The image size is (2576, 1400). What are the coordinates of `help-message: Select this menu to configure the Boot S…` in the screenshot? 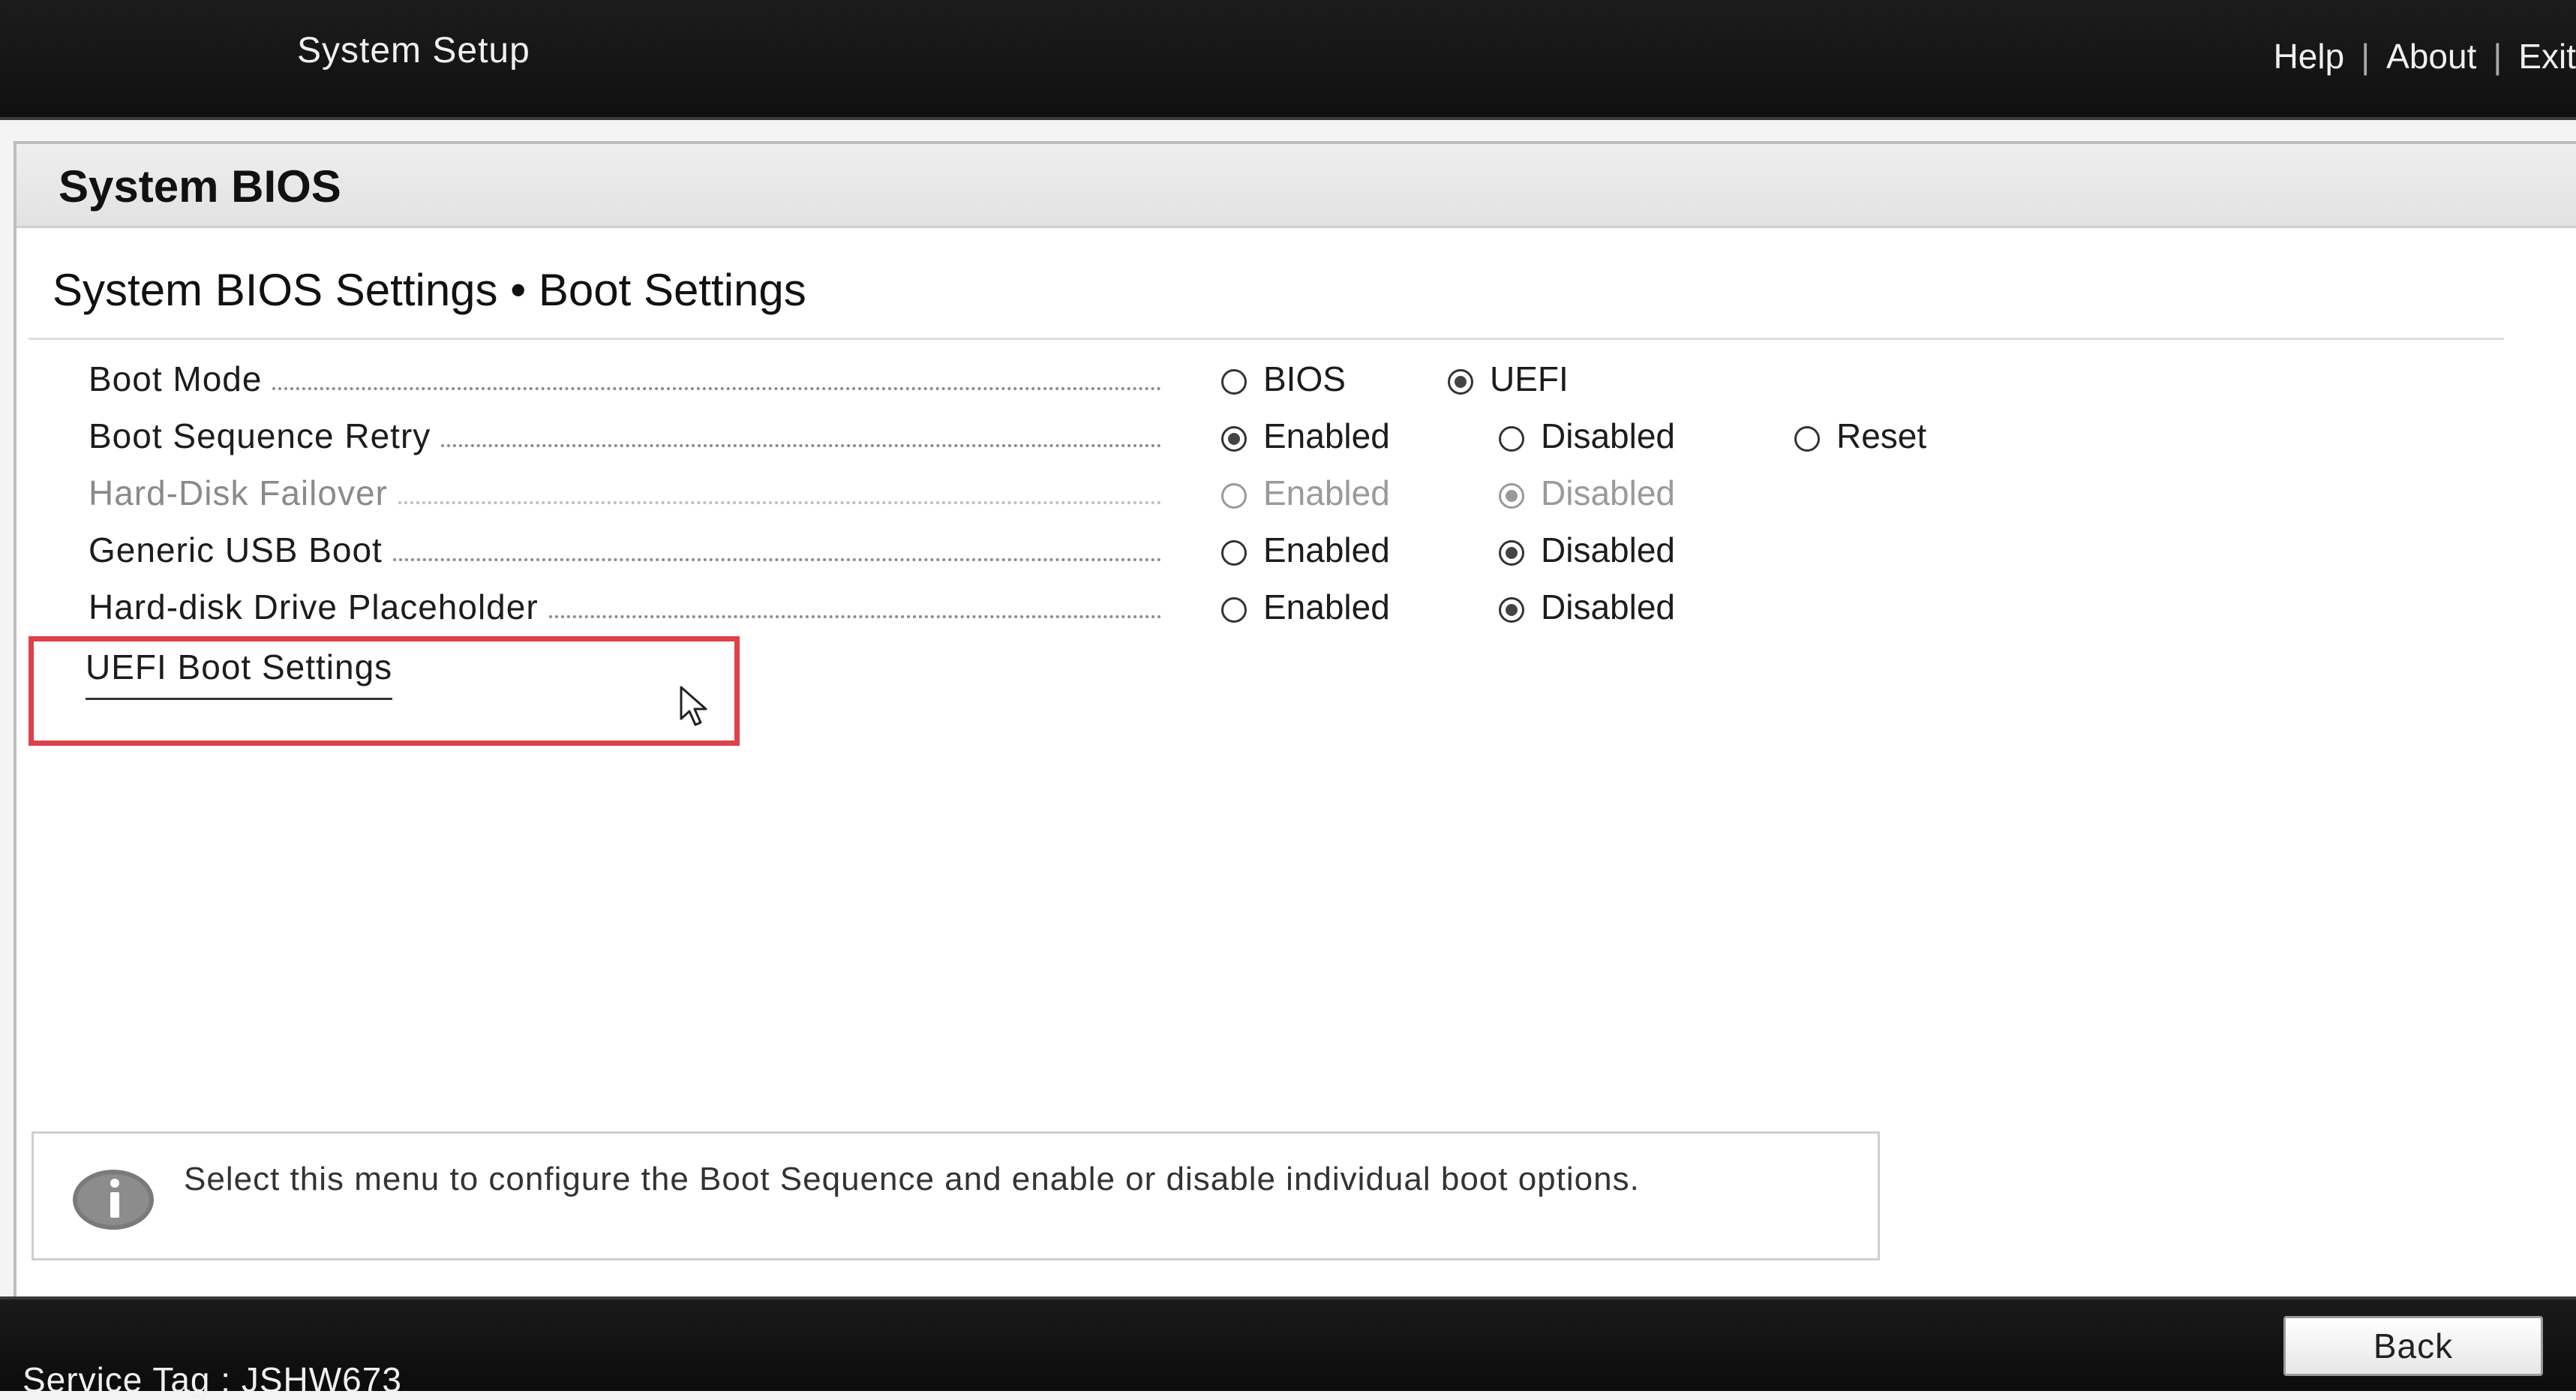 It's located at (912, 1179).